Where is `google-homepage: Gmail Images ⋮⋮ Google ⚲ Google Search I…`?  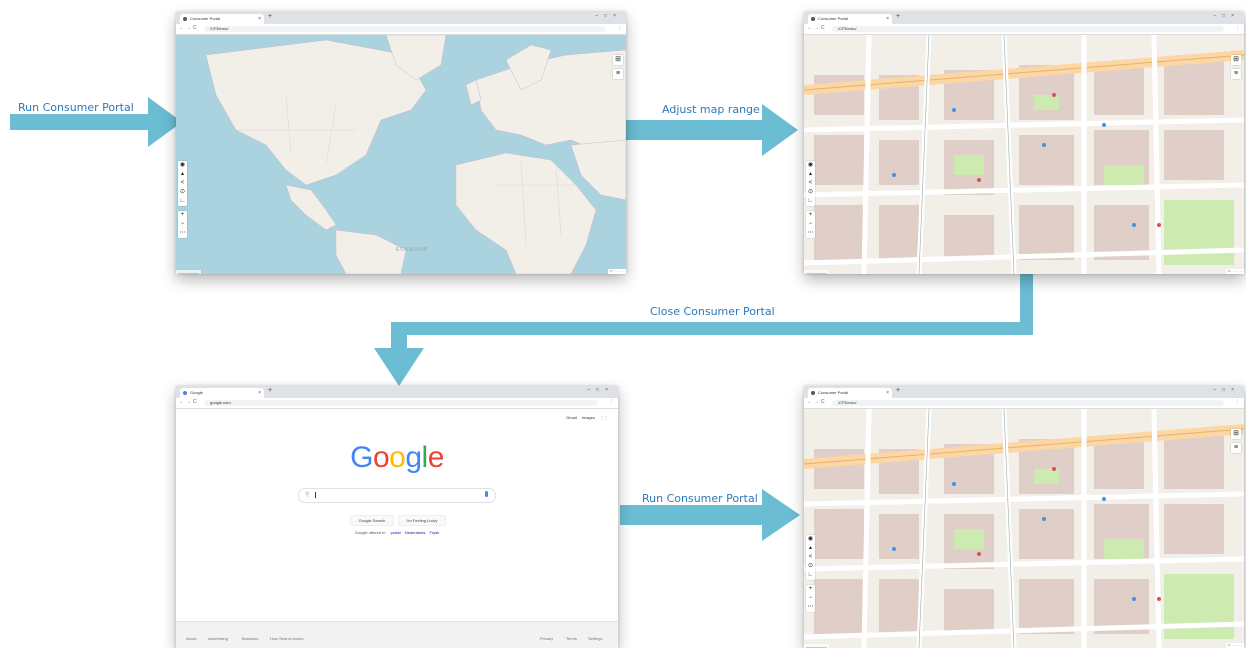 google-homepage: Gmail Images ⋮⋮ Google ⚲ Google Search I… is located at coordinates (397, 528).